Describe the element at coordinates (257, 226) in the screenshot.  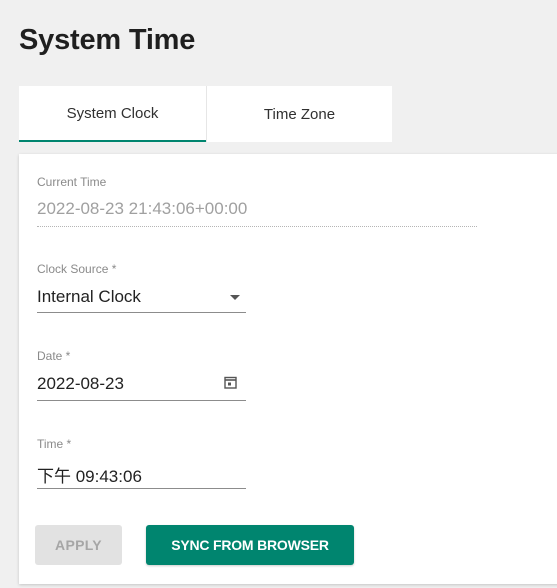
I see `current-time-underline` at that location.